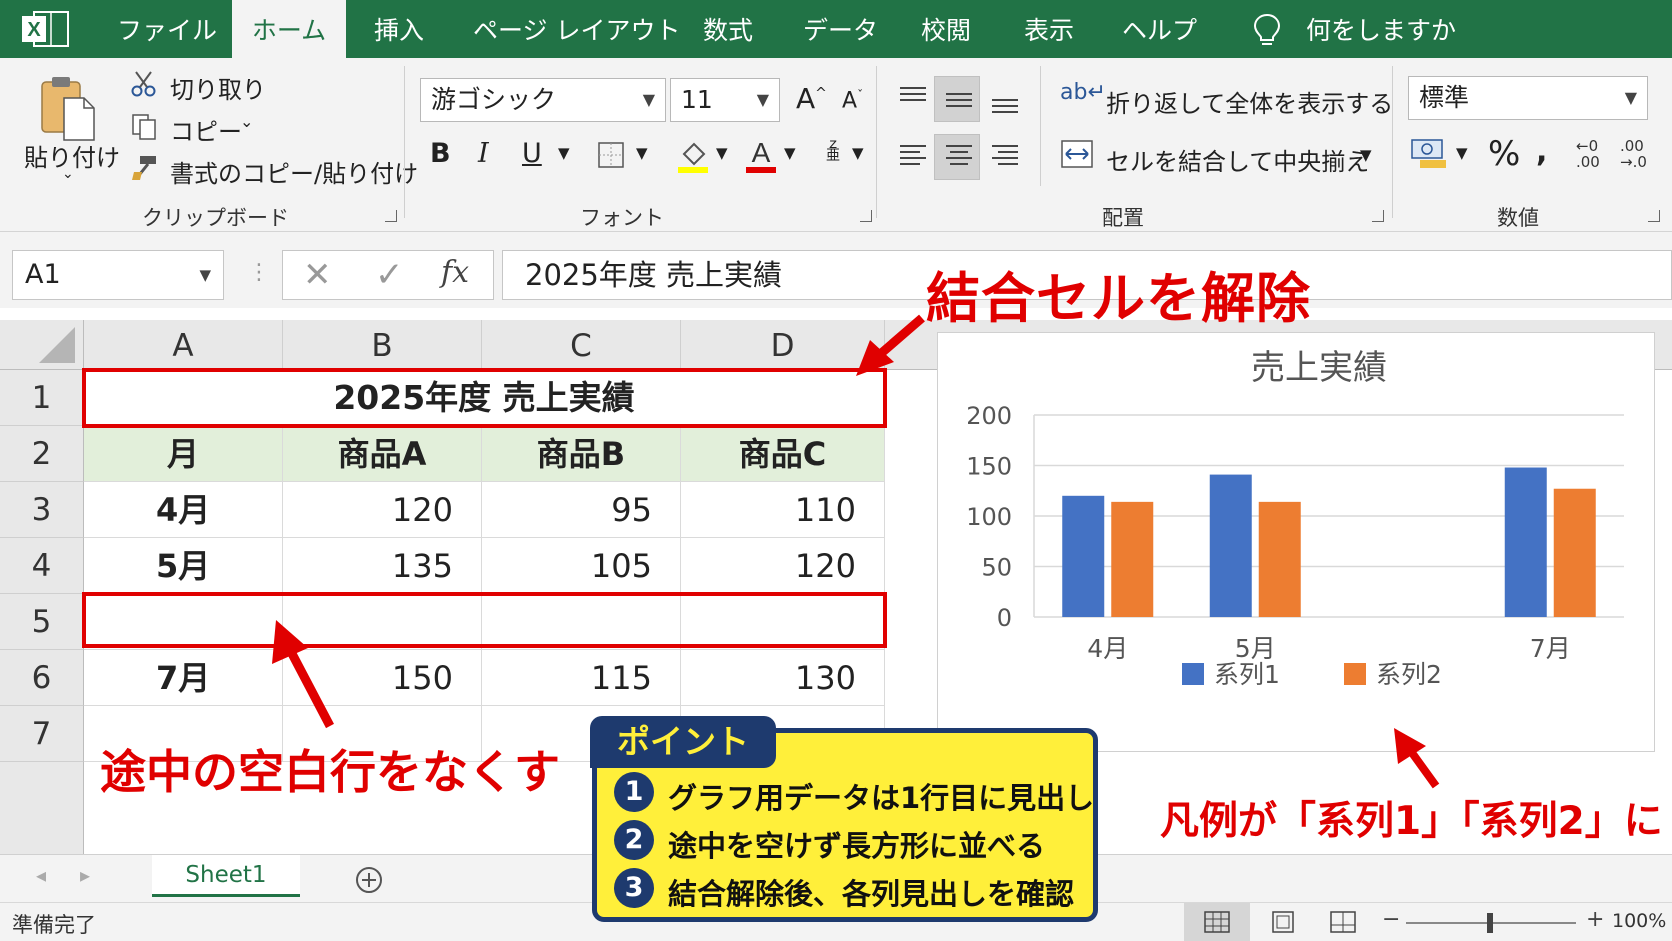 This screenshot has height=941, width=1672. Describe the element at coordinates (1391, 919) in the screenshot. I see `zoom-out-icon: −` at that location.